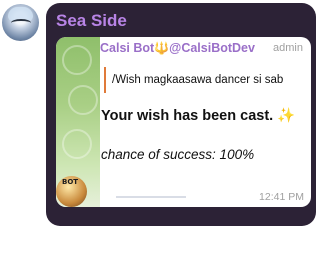 This screenshot has width=320, height=273. Describe the element at coordinates (198, 80) in the screenshot. I see `reply-text: /Wish magkaasawa dancer si sab` at that location.